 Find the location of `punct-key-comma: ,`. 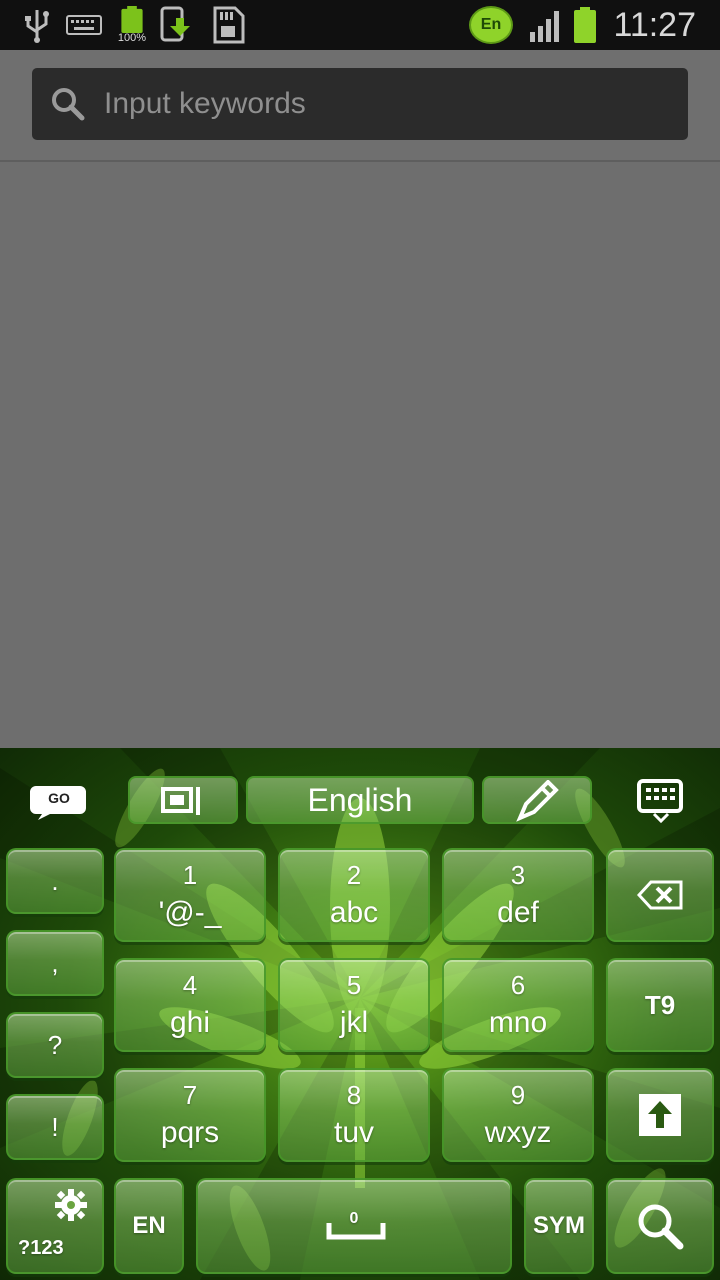

punct-key-comma: , is located at coordinates (55, 963).